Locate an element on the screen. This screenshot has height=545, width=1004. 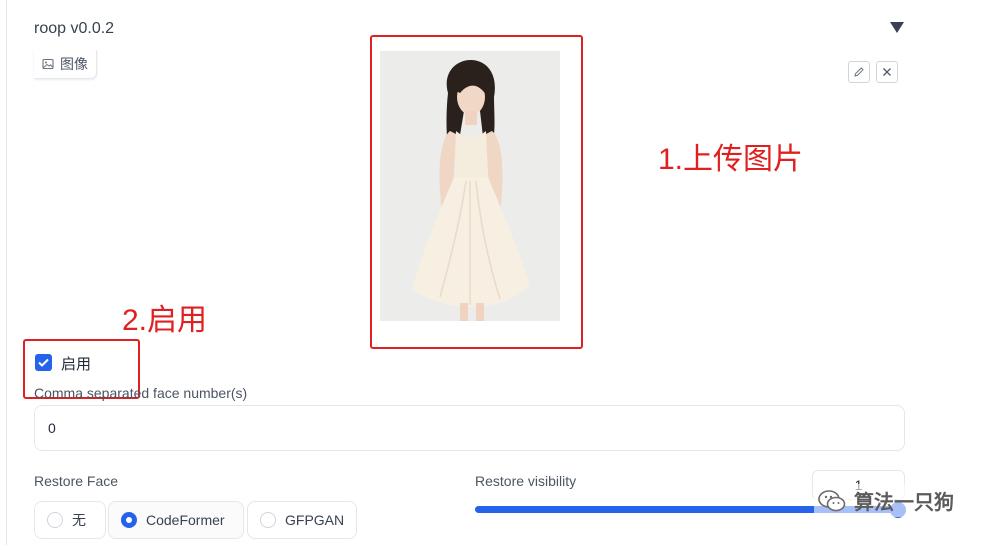
restore-face-option-gfpgan: GFPGAN is located at coordinates (302, 520).